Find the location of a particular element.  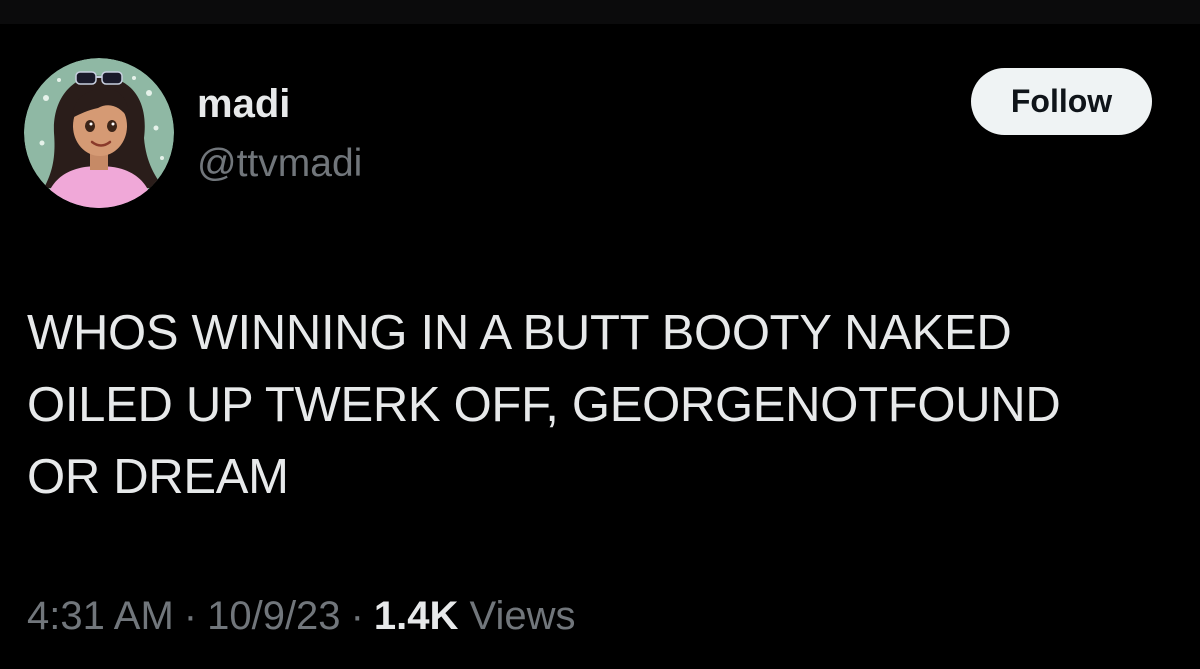

views-label: Views is located at coordinates (523, 616).